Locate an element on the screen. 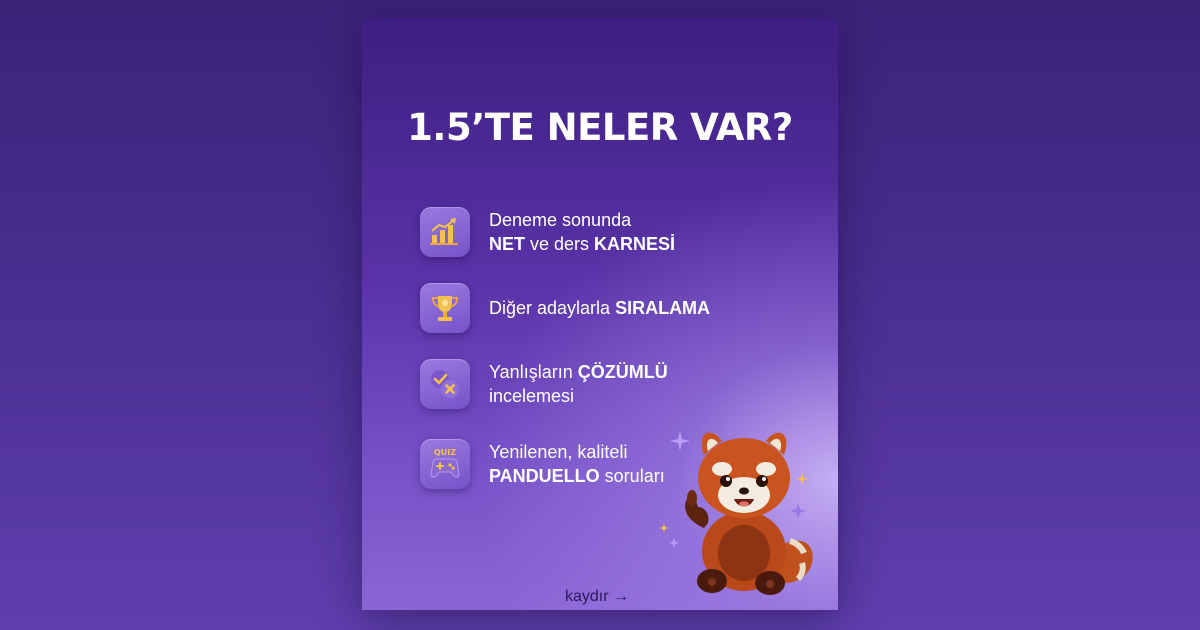 This screenshot has height=630, width=1200. feature-line: Diğer adaylarla SIRALAMA is located at coordinates (600, 308).